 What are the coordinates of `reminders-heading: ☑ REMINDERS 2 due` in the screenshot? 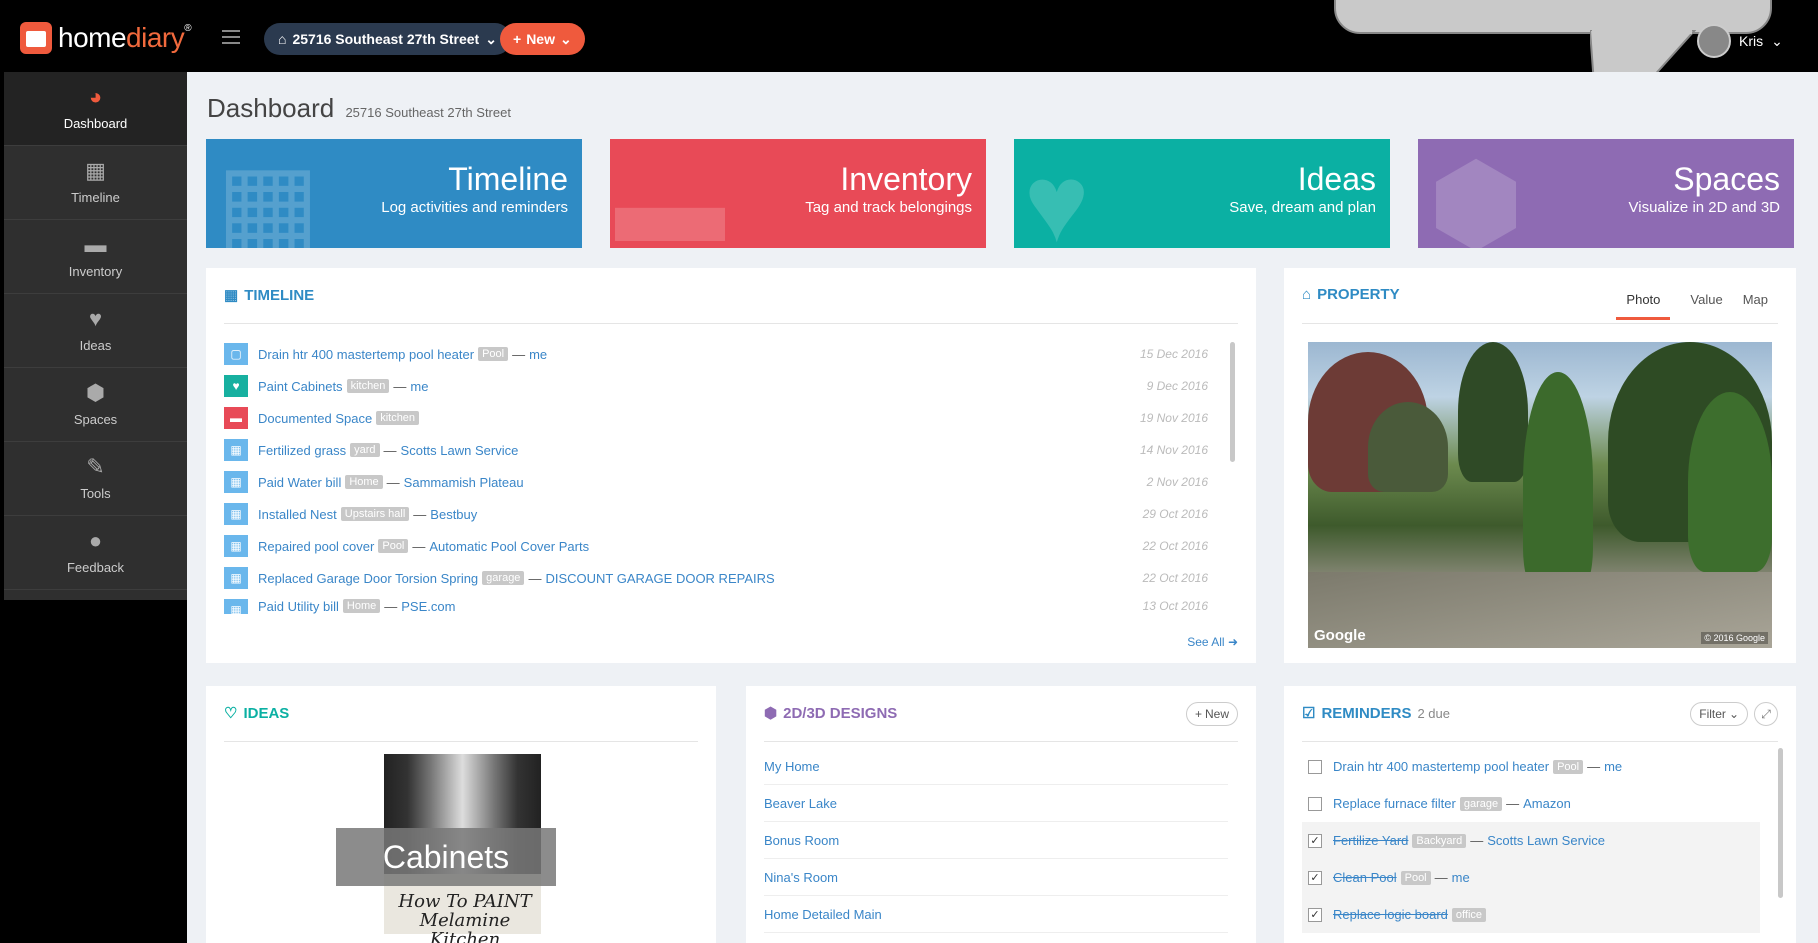 It's located at (1376, 713).